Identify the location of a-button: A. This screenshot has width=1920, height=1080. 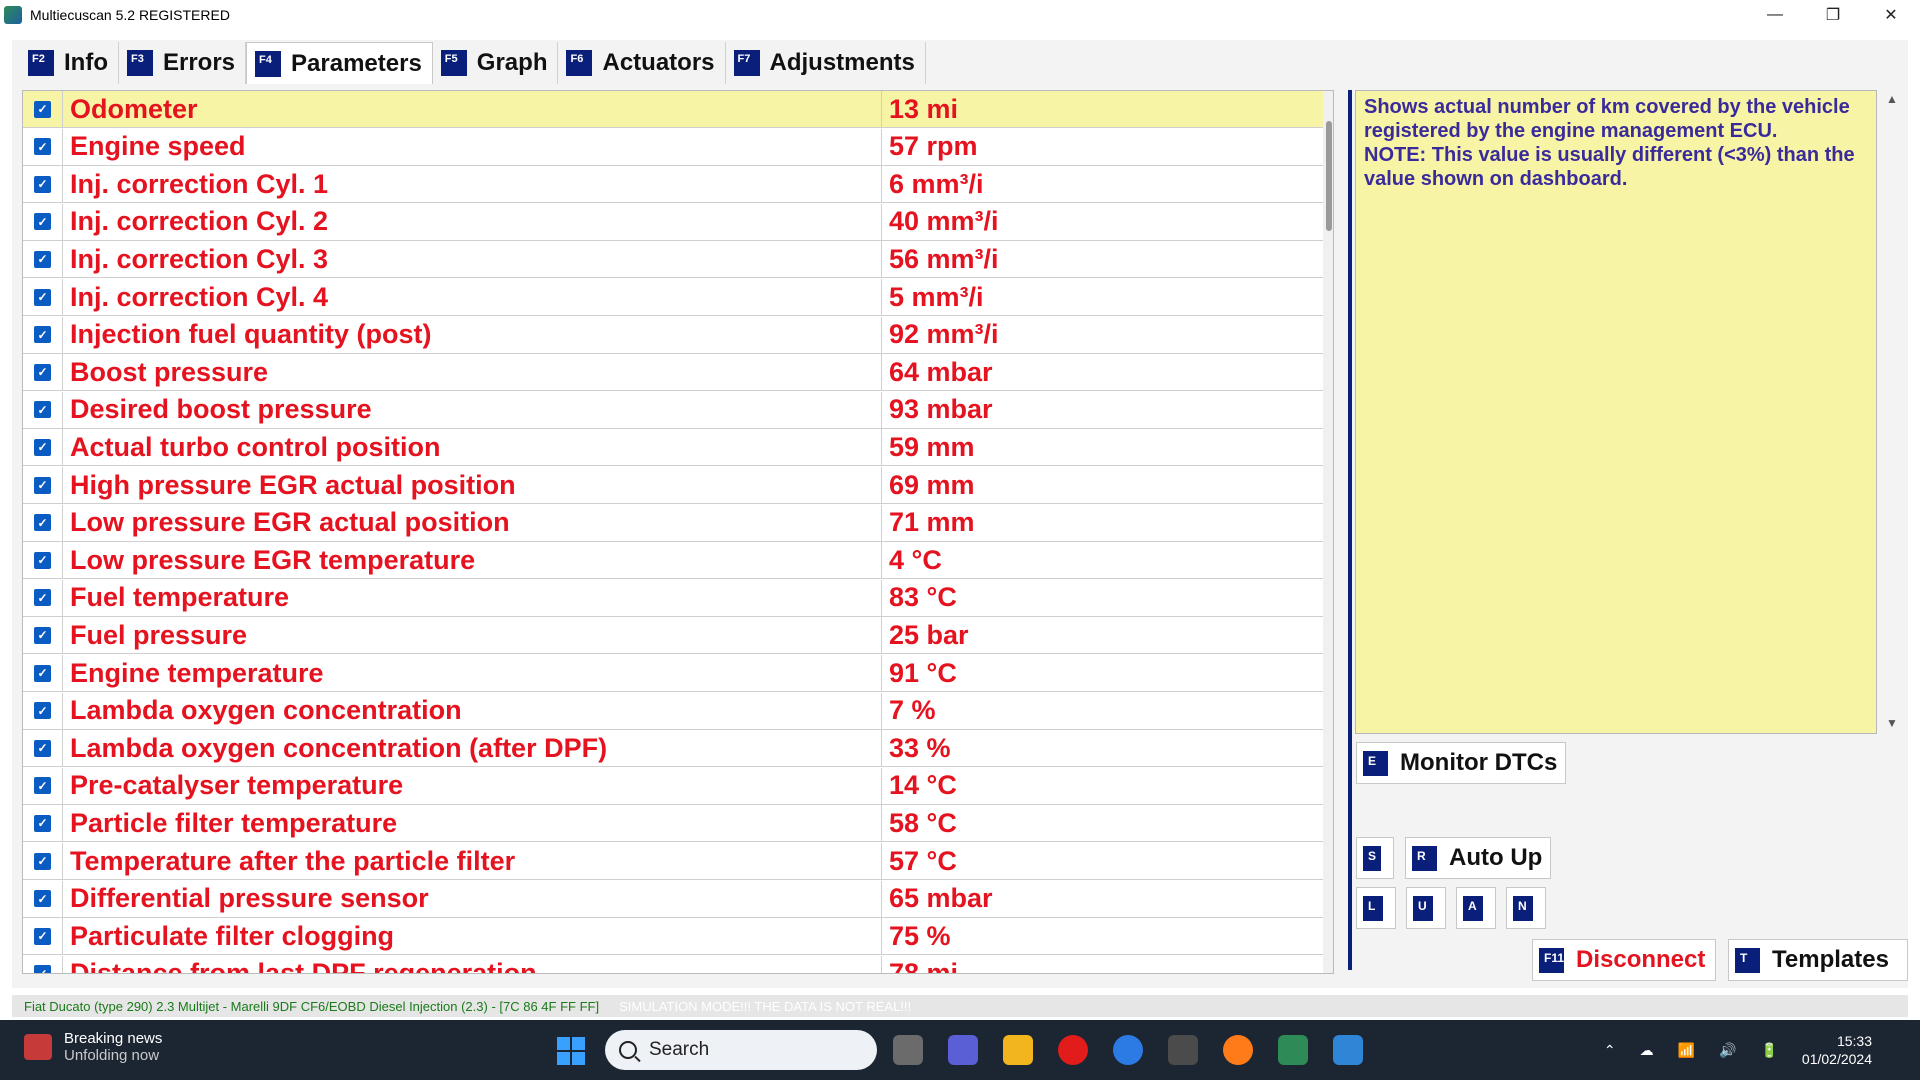
(1476, 908).